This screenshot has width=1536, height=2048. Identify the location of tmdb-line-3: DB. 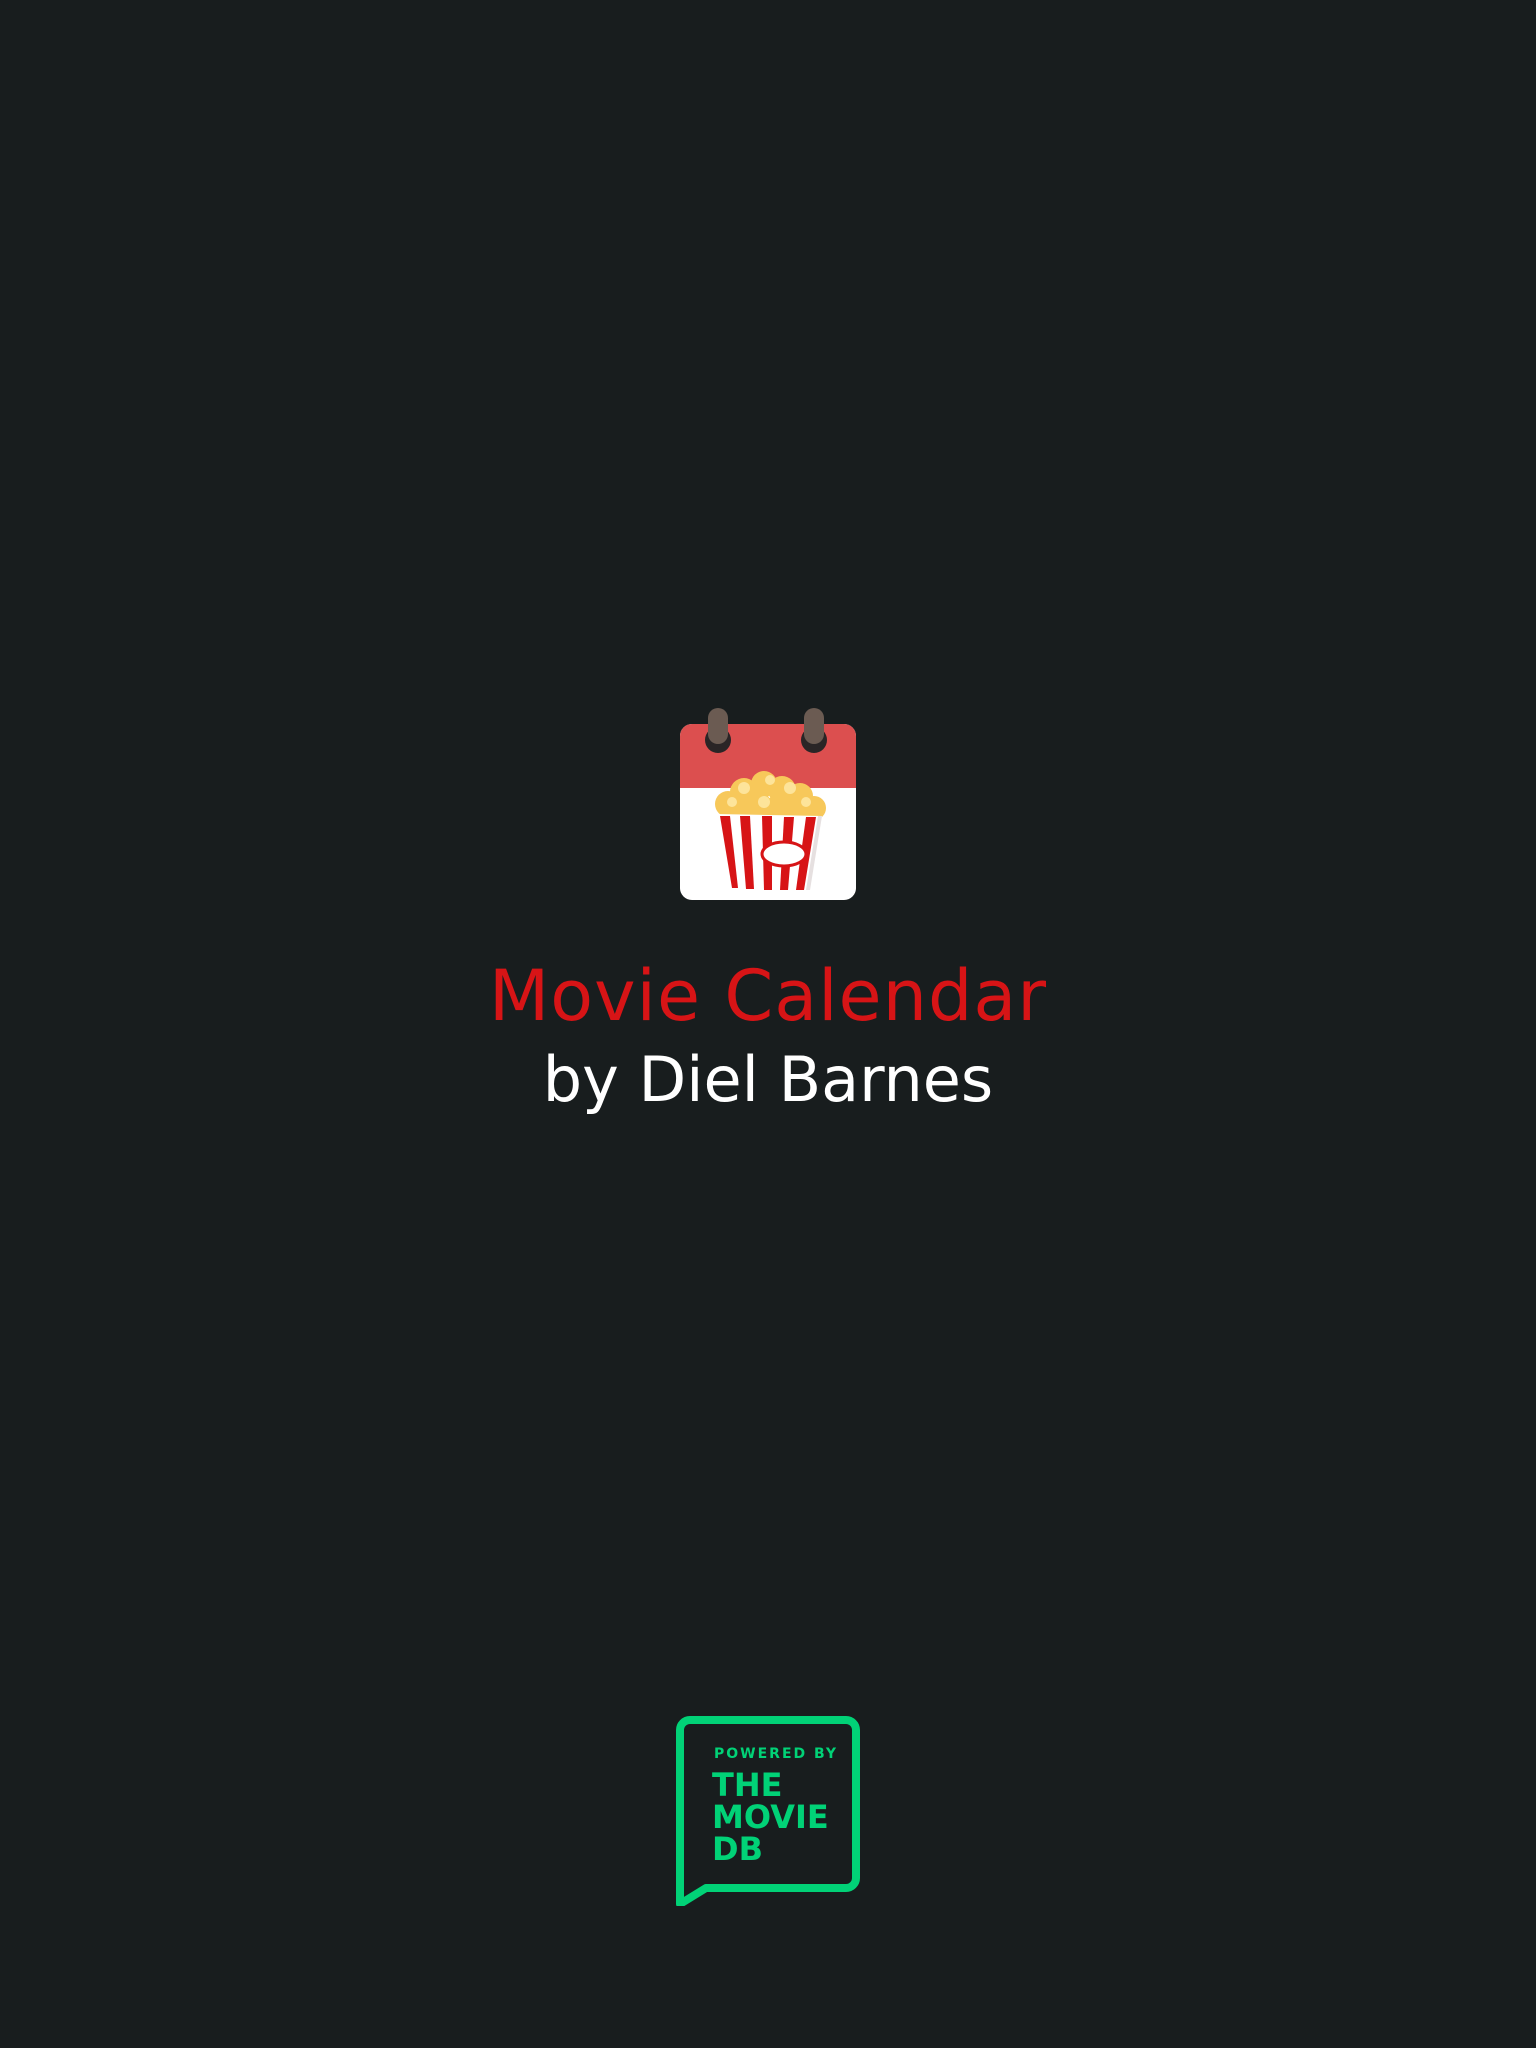
(737, 1849).